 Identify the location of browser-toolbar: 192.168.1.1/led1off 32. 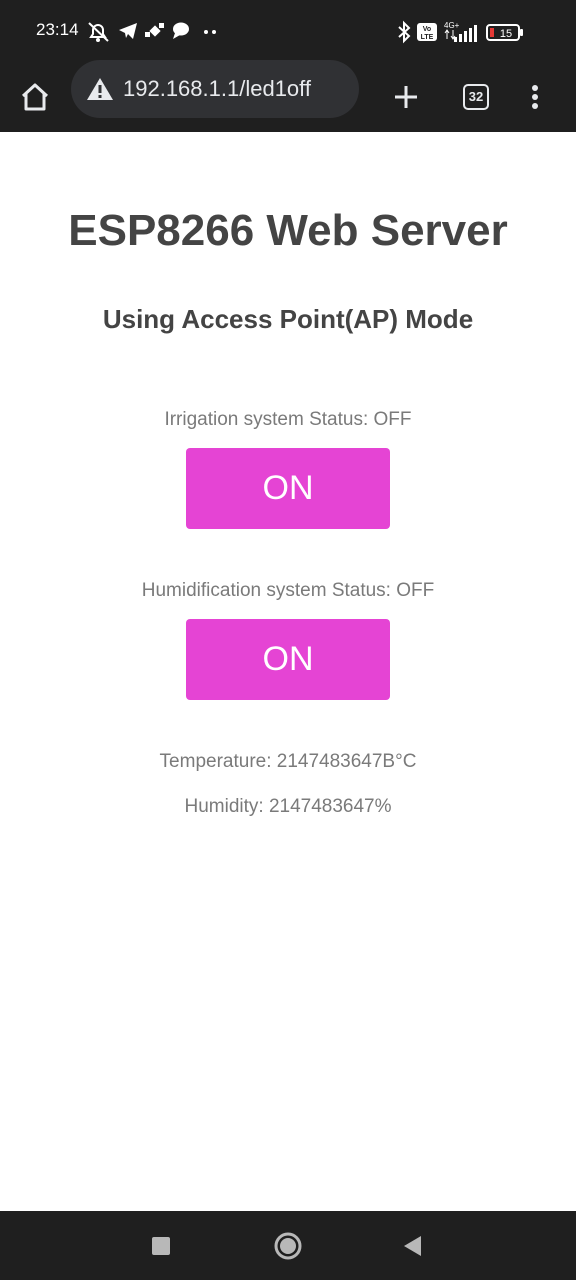
(288, 96).